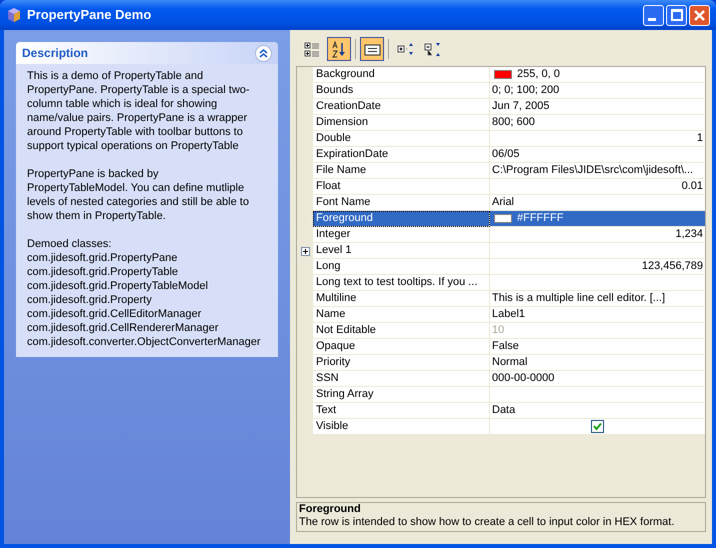 Image resolution: width=716 pixels, height=548 pixels. What do you see at coordinates (401, 155) in the screenshot?
I see `property-name: ExpirationDate` at bounding box center [401, 155].